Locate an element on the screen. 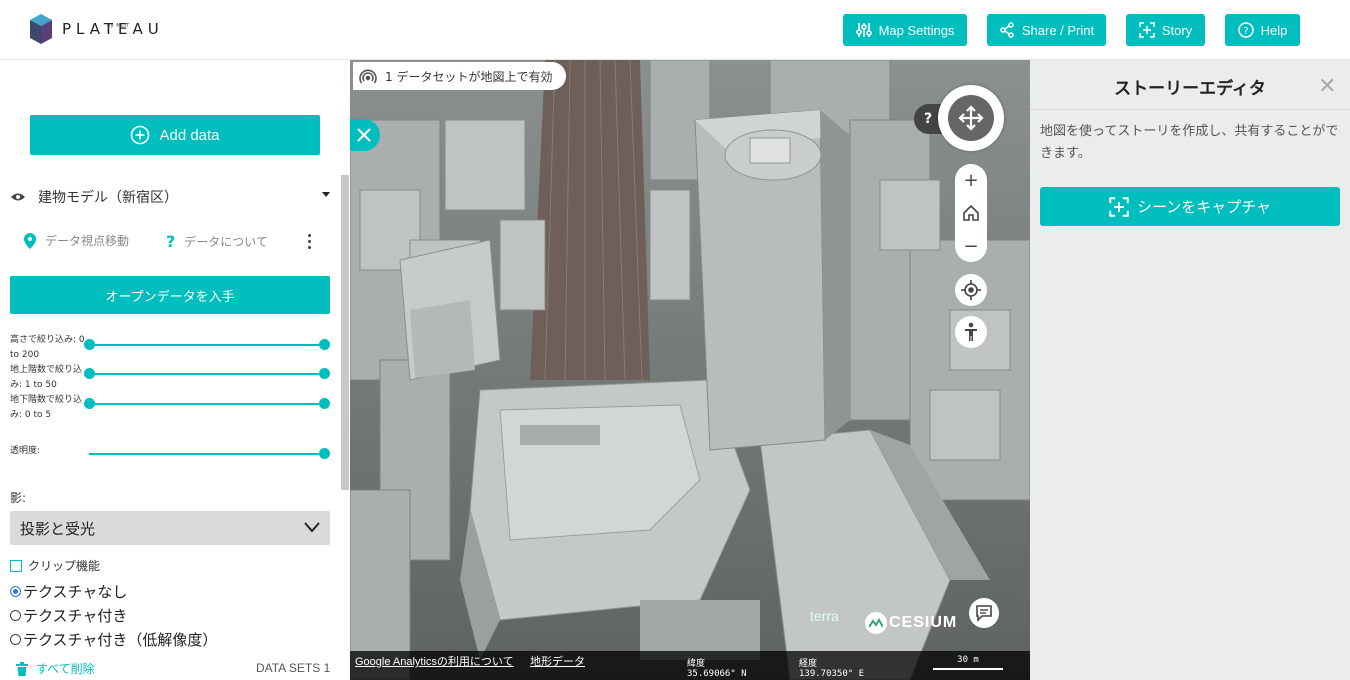  basement-filter-label: 地下階数で絞り込み: 0 to 5 is located at coordinates (46, 407).